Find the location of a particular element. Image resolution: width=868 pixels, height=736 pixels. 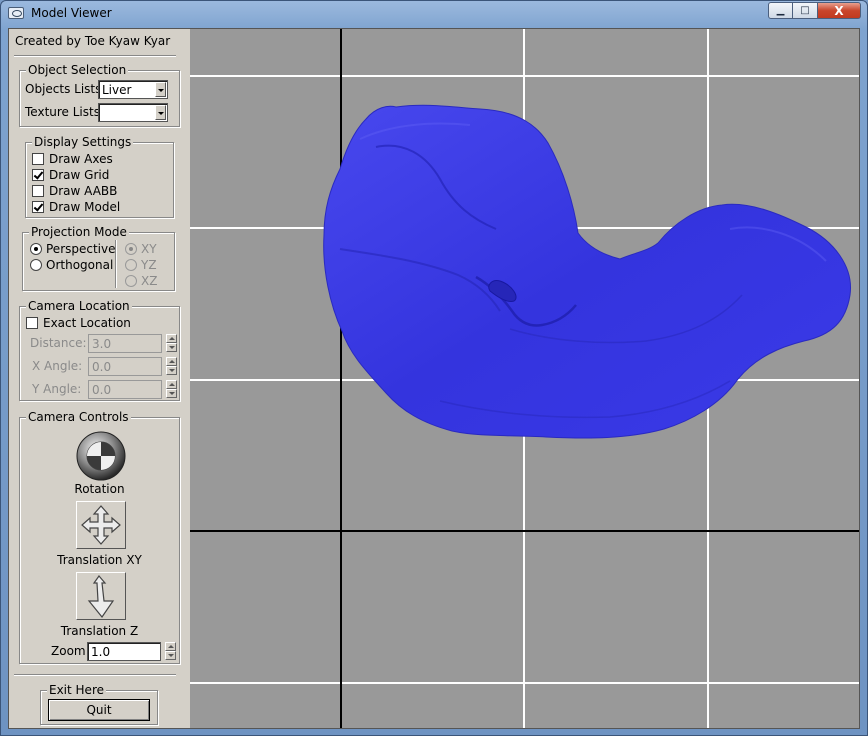

y-angle-value: 0.0 is located at coordinates (102, 390).